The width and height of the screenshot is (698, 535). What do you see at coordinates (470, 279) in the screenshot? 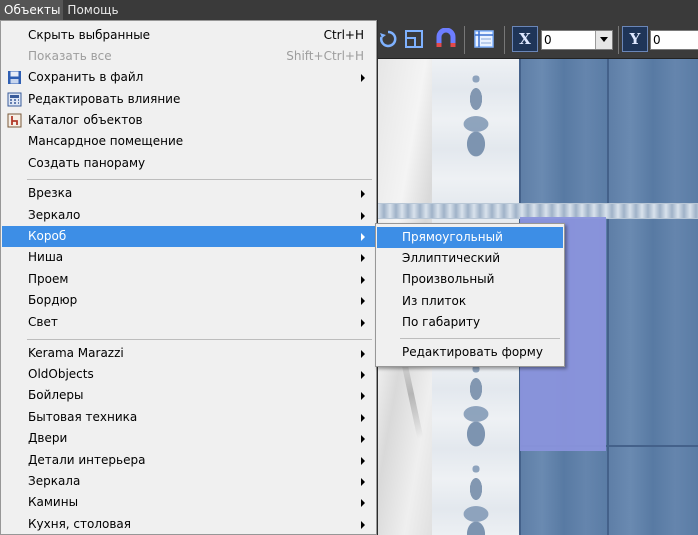
I see `submenu-item-freeform: Произвольный` at bounding box center [470, 279].